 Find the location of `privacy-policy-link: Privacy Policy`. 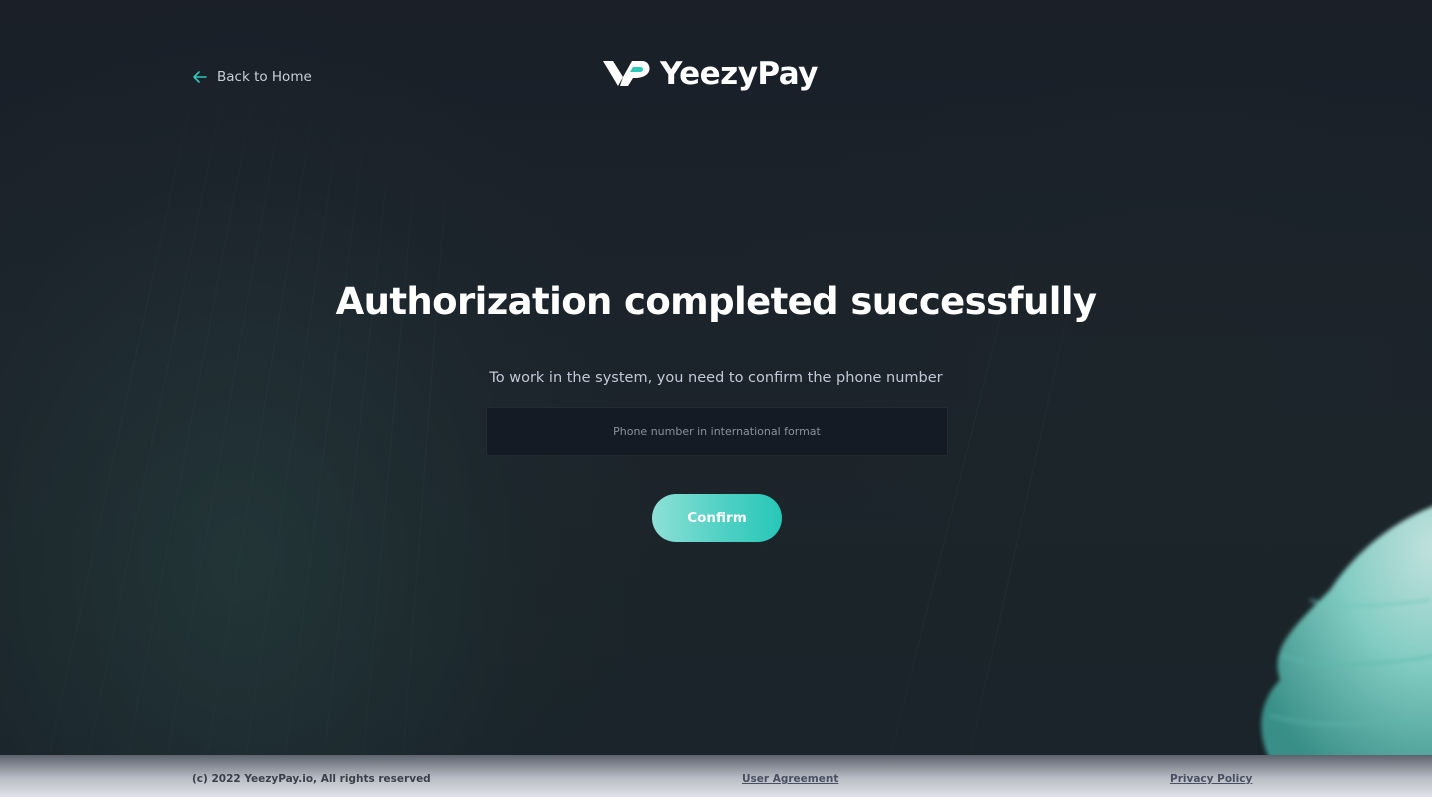

privacy-policy-link: Privacy Policy is located at coordinates (1211, 779).